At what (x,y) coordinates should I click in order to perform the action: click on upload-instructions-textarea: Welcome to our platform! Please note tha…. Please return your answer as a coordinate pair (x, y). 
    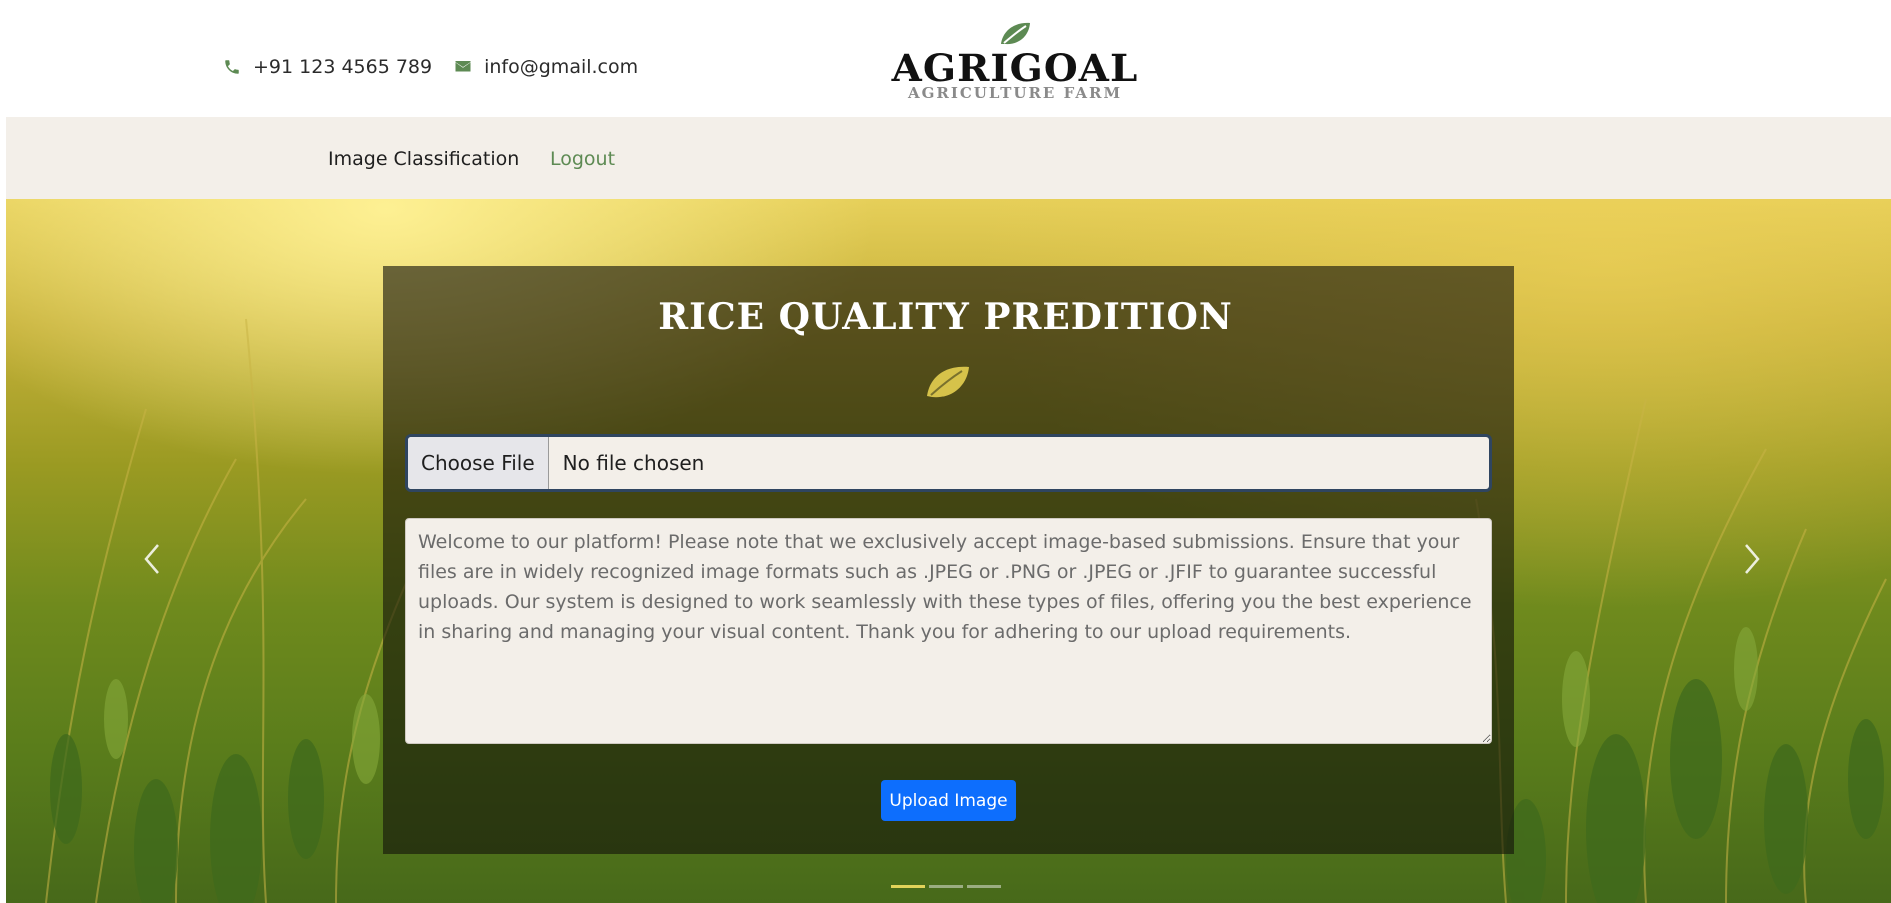
    Looking at the image, I should click on (948, 631).